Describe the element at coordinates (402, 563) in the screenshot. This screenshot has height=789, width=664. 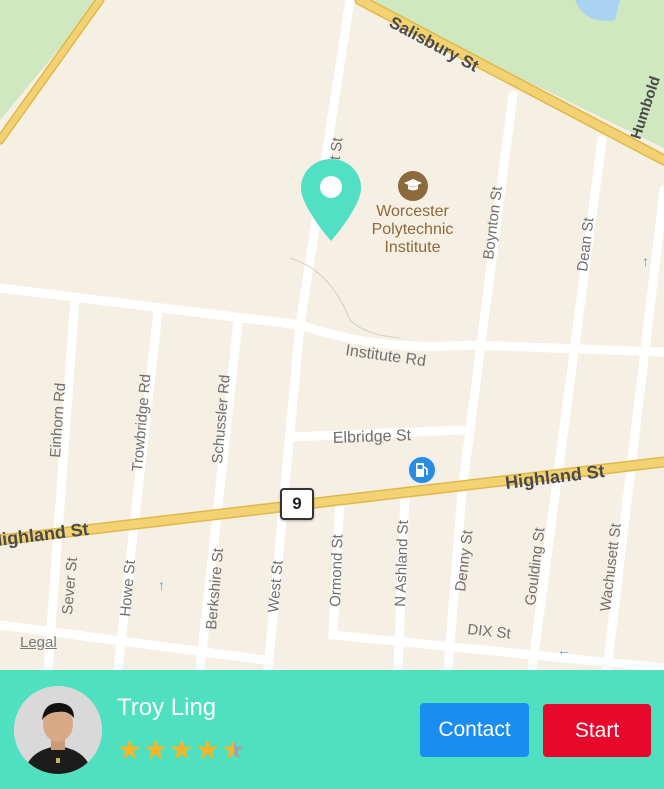
I see `street-label-n-ashland: N Ashland St` at that location.